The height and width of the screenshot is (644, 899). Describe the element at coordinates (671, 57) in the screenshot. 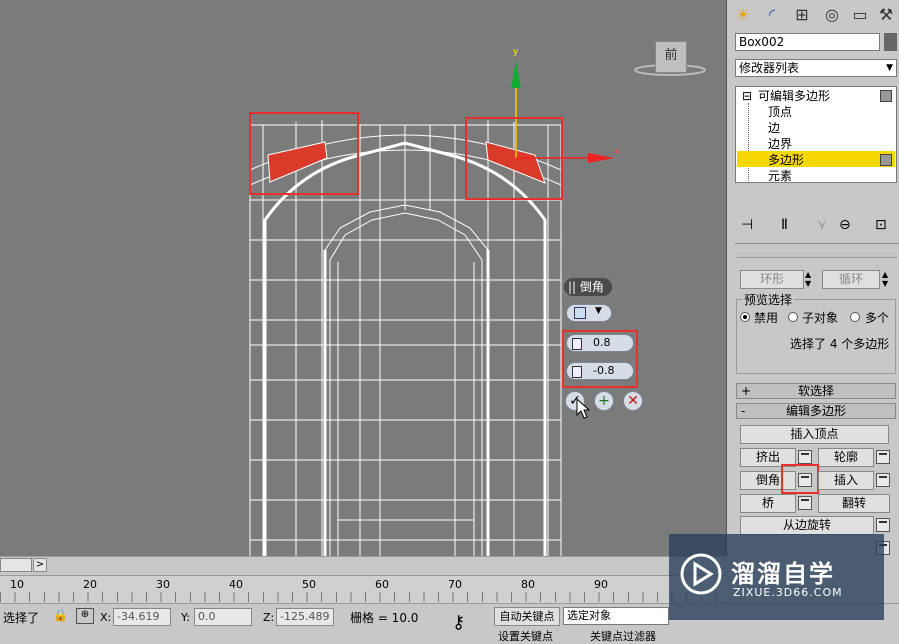

I see `viewcube: 前` at that location.